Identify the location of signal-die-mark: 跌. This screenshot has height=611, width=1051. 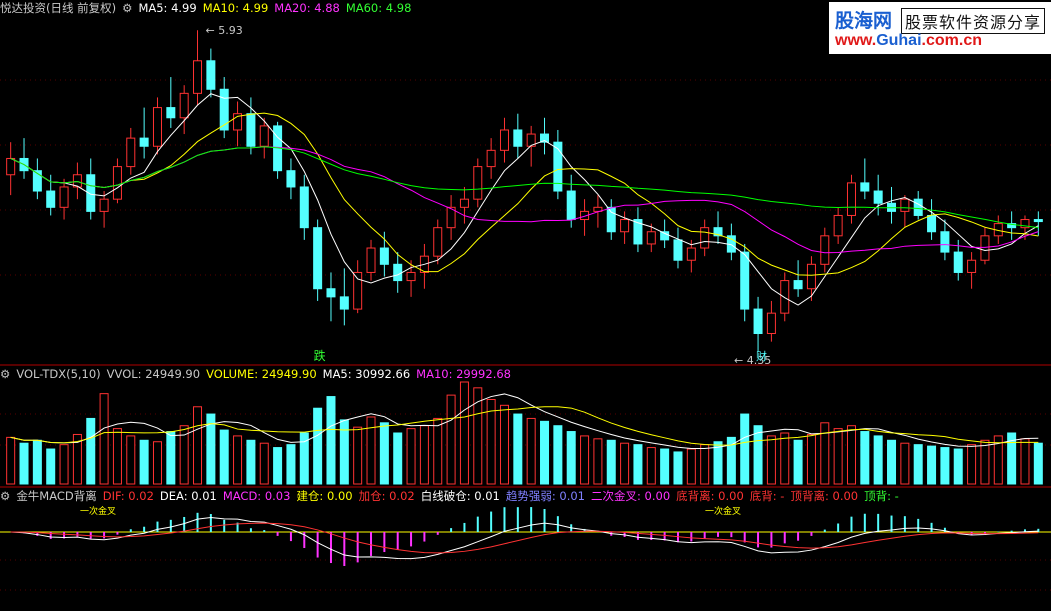
(320, 355).